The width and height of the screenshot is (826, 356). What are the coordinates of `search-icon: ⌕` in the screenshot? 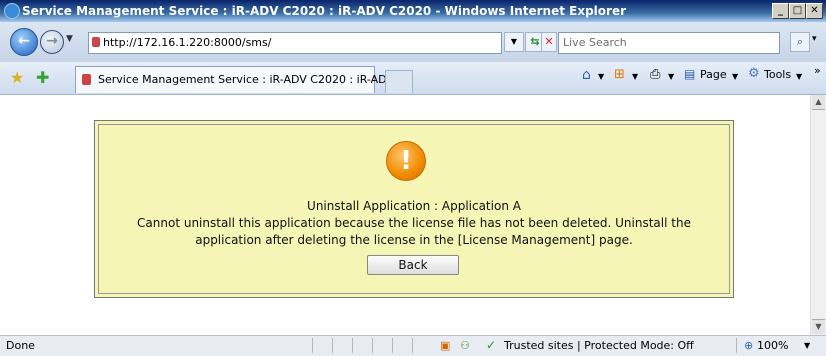 It's located at (800, 42).